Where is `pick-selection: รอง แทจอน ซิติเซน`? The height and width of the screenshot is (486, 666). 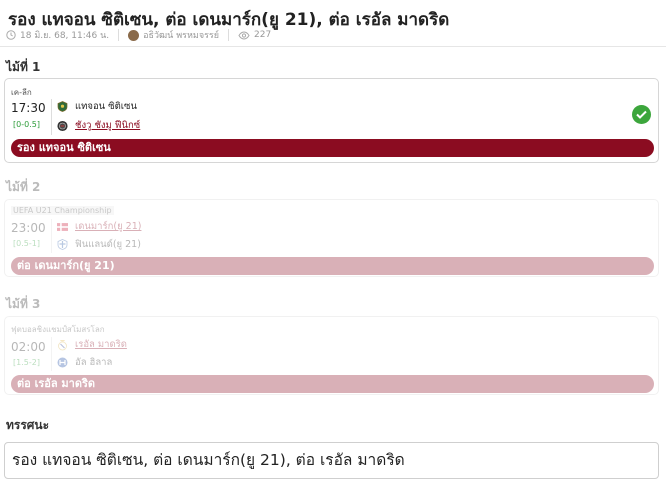
pick-selection: รอง แทจอน ซิติเซน is located at coordinates (332, 148).